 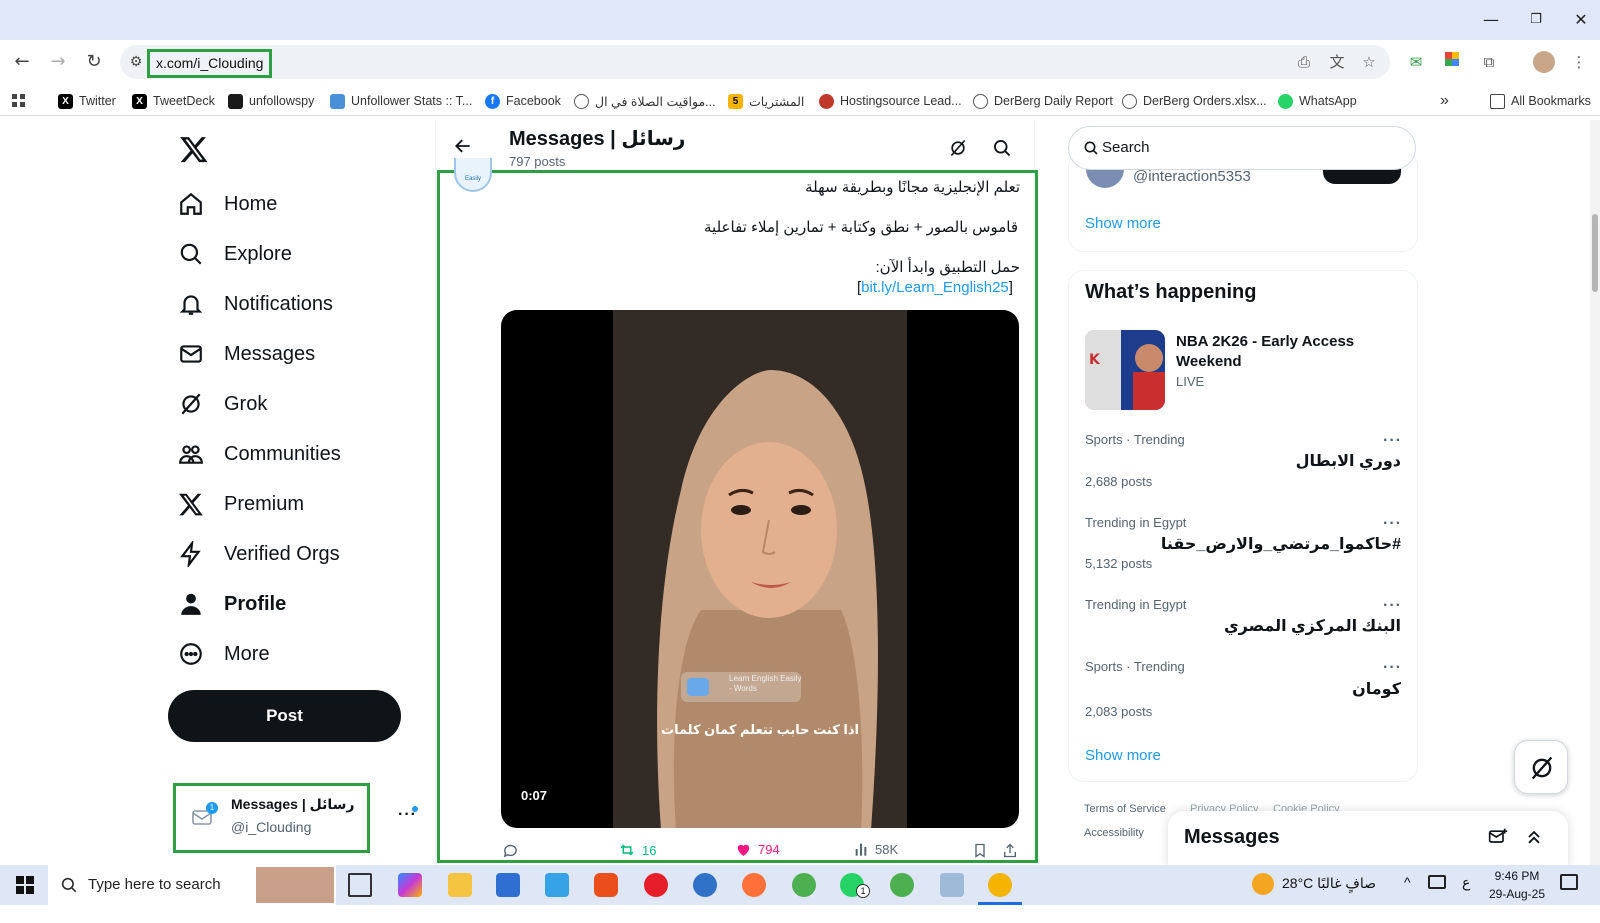 I want to click on reload-icon: ↻, so click(x=94, y=62).